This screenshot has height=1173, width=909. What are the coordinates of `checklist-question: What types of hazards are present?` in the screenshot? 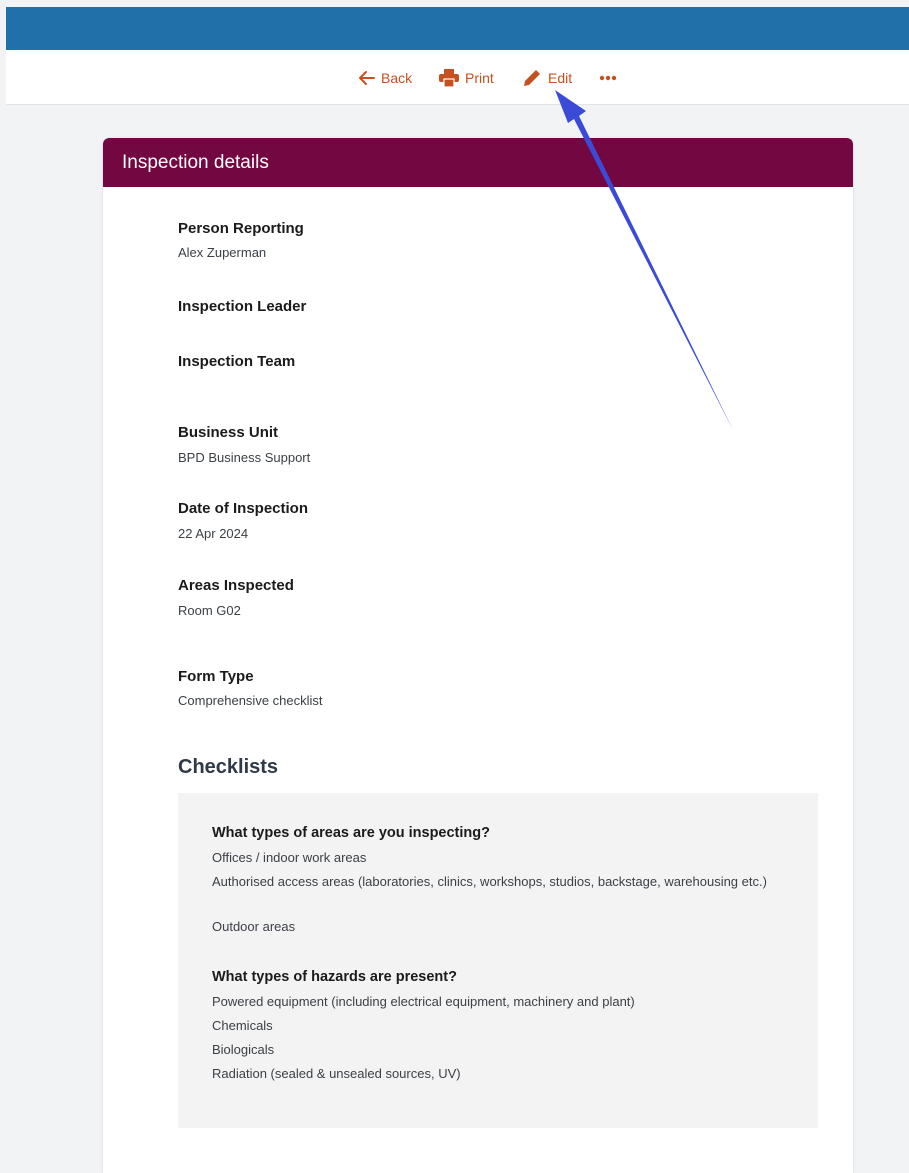 It's located at (334, 977).